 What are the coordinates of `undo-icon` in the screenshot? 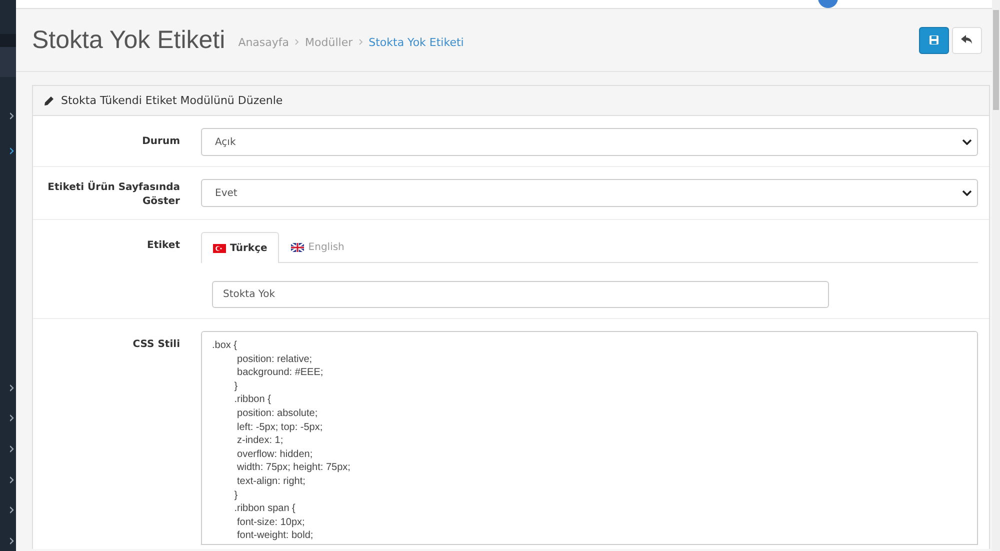 It's located at (967, 40).